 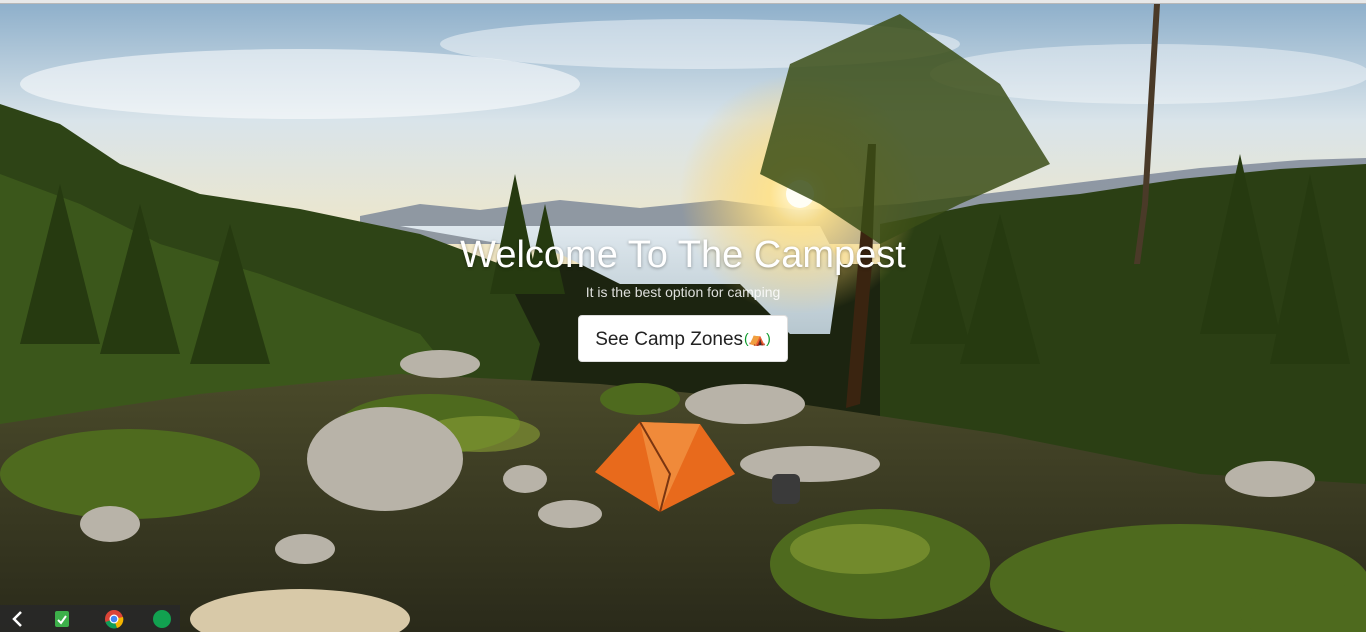 I want to click on cta-label: See Camp Zones, so click(x=669, y=339).